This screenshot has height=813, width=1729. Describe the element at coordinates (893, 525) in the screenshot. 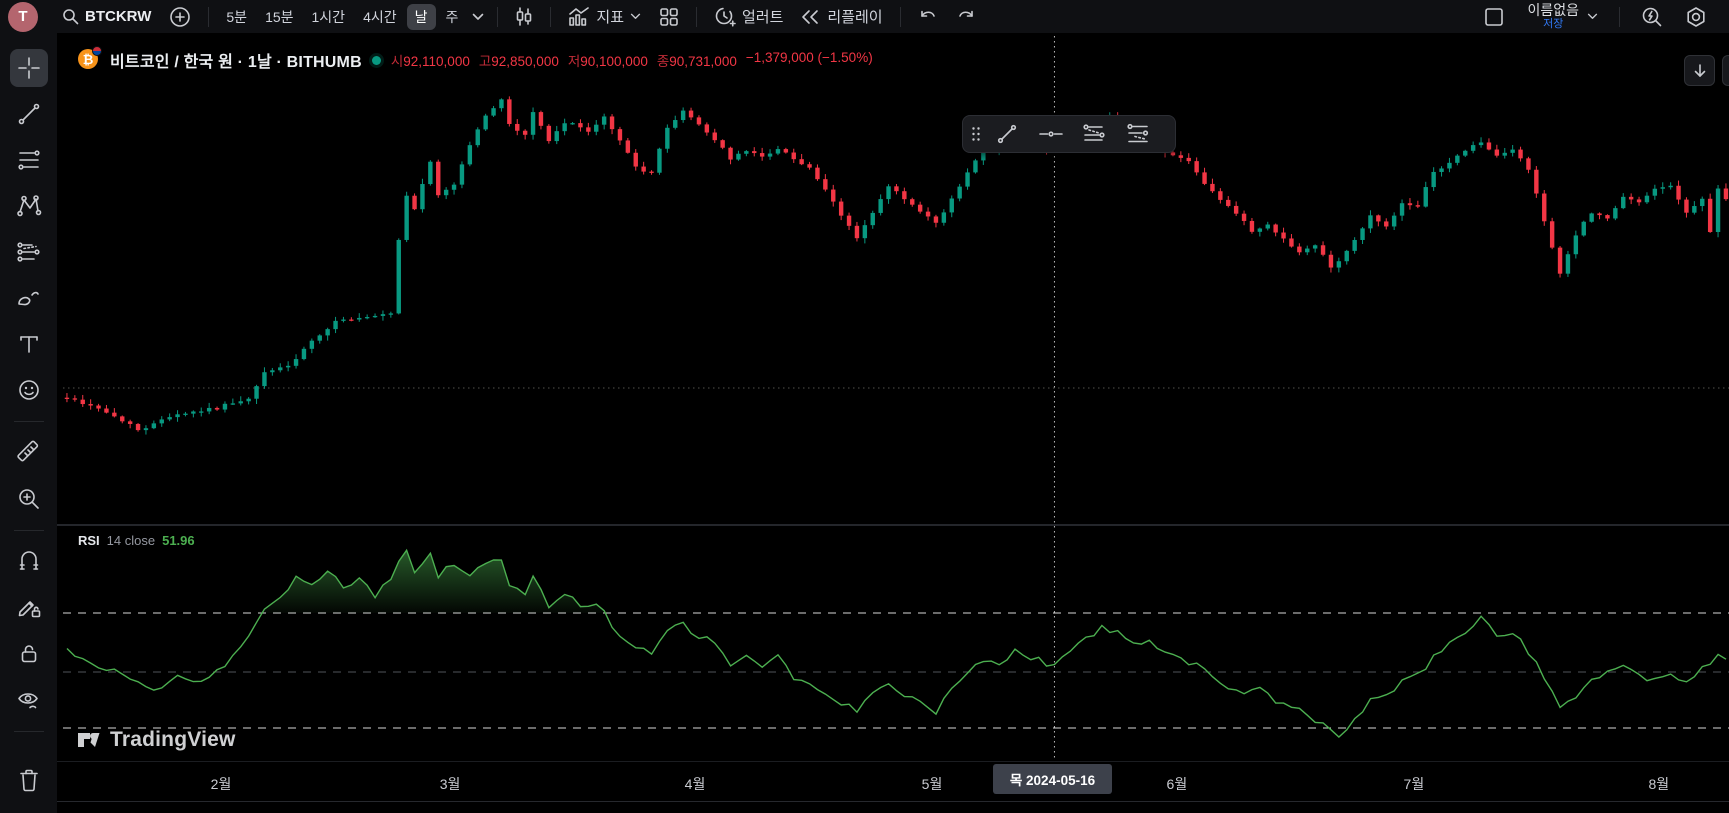

I see `pane-separator` at that location.